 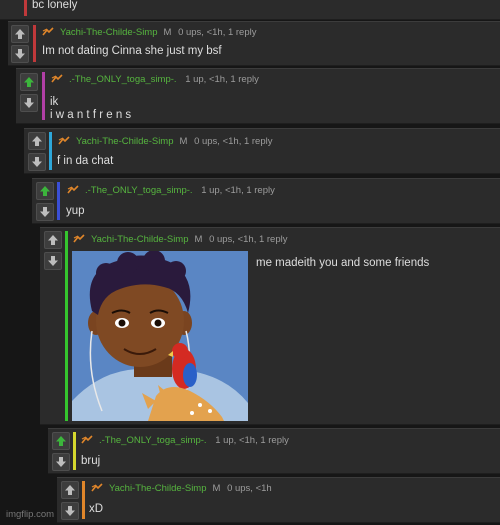 What do you see at coordinates (30, 514) in the screenshot?
I see `watermark: imgflip.com` at bounding box center [30, 514].